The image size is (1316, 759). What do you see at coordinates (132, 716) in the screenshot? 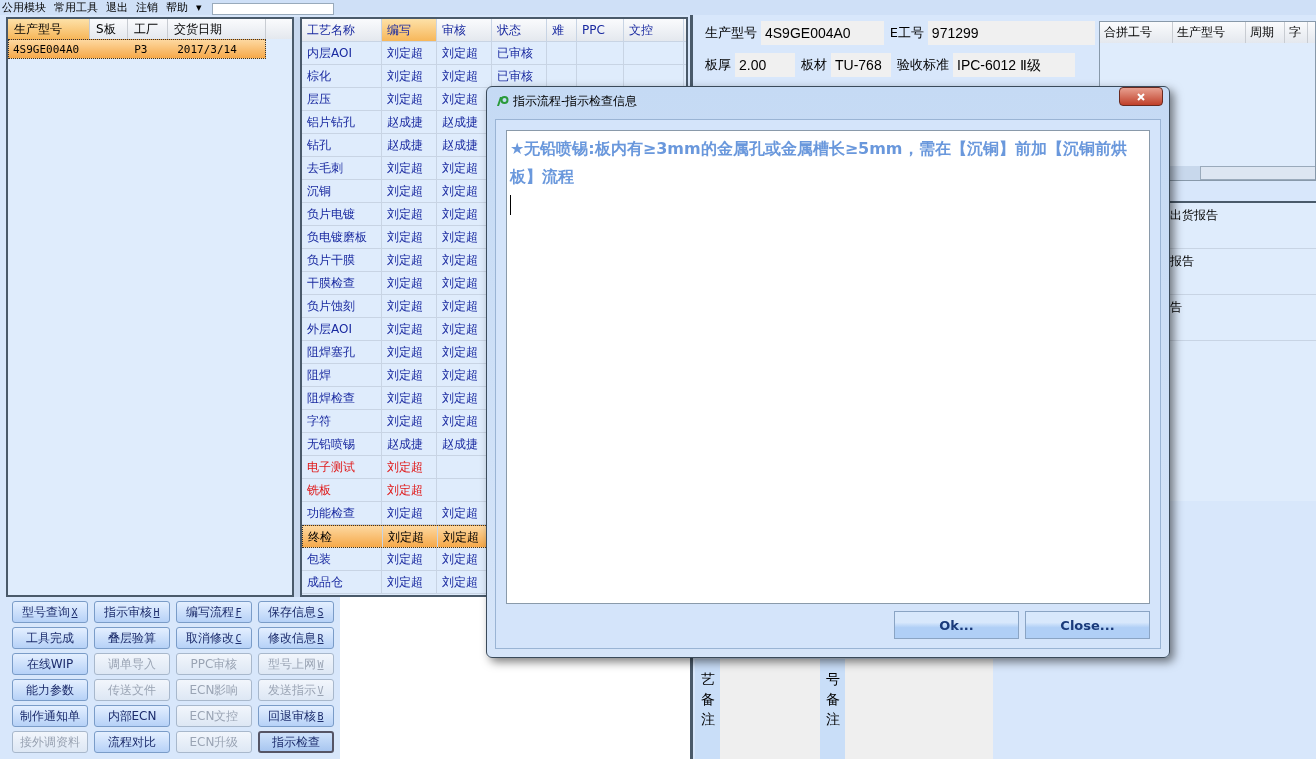
I see `action-button: 内部ECN` at bounding box center [132, 716].